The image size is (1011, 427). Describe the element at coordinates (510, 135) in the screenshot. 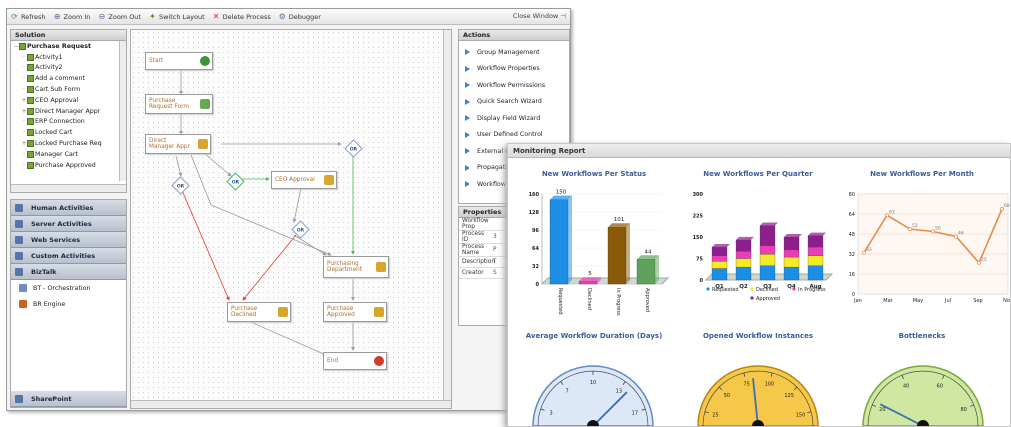

I see `action-label: User Defined Control` at that location.